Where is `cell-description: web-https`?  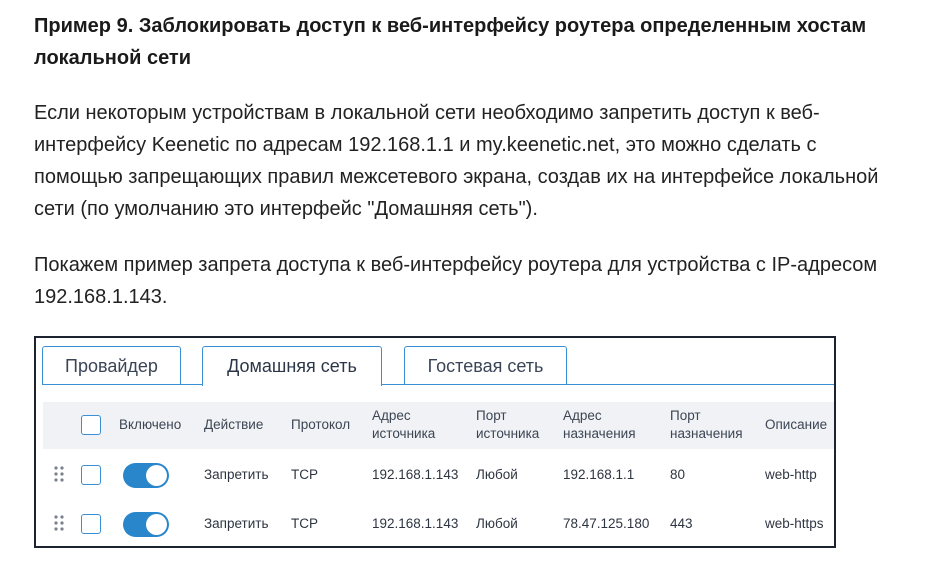
cell-description: web-https is located at coordinates (794, 523).